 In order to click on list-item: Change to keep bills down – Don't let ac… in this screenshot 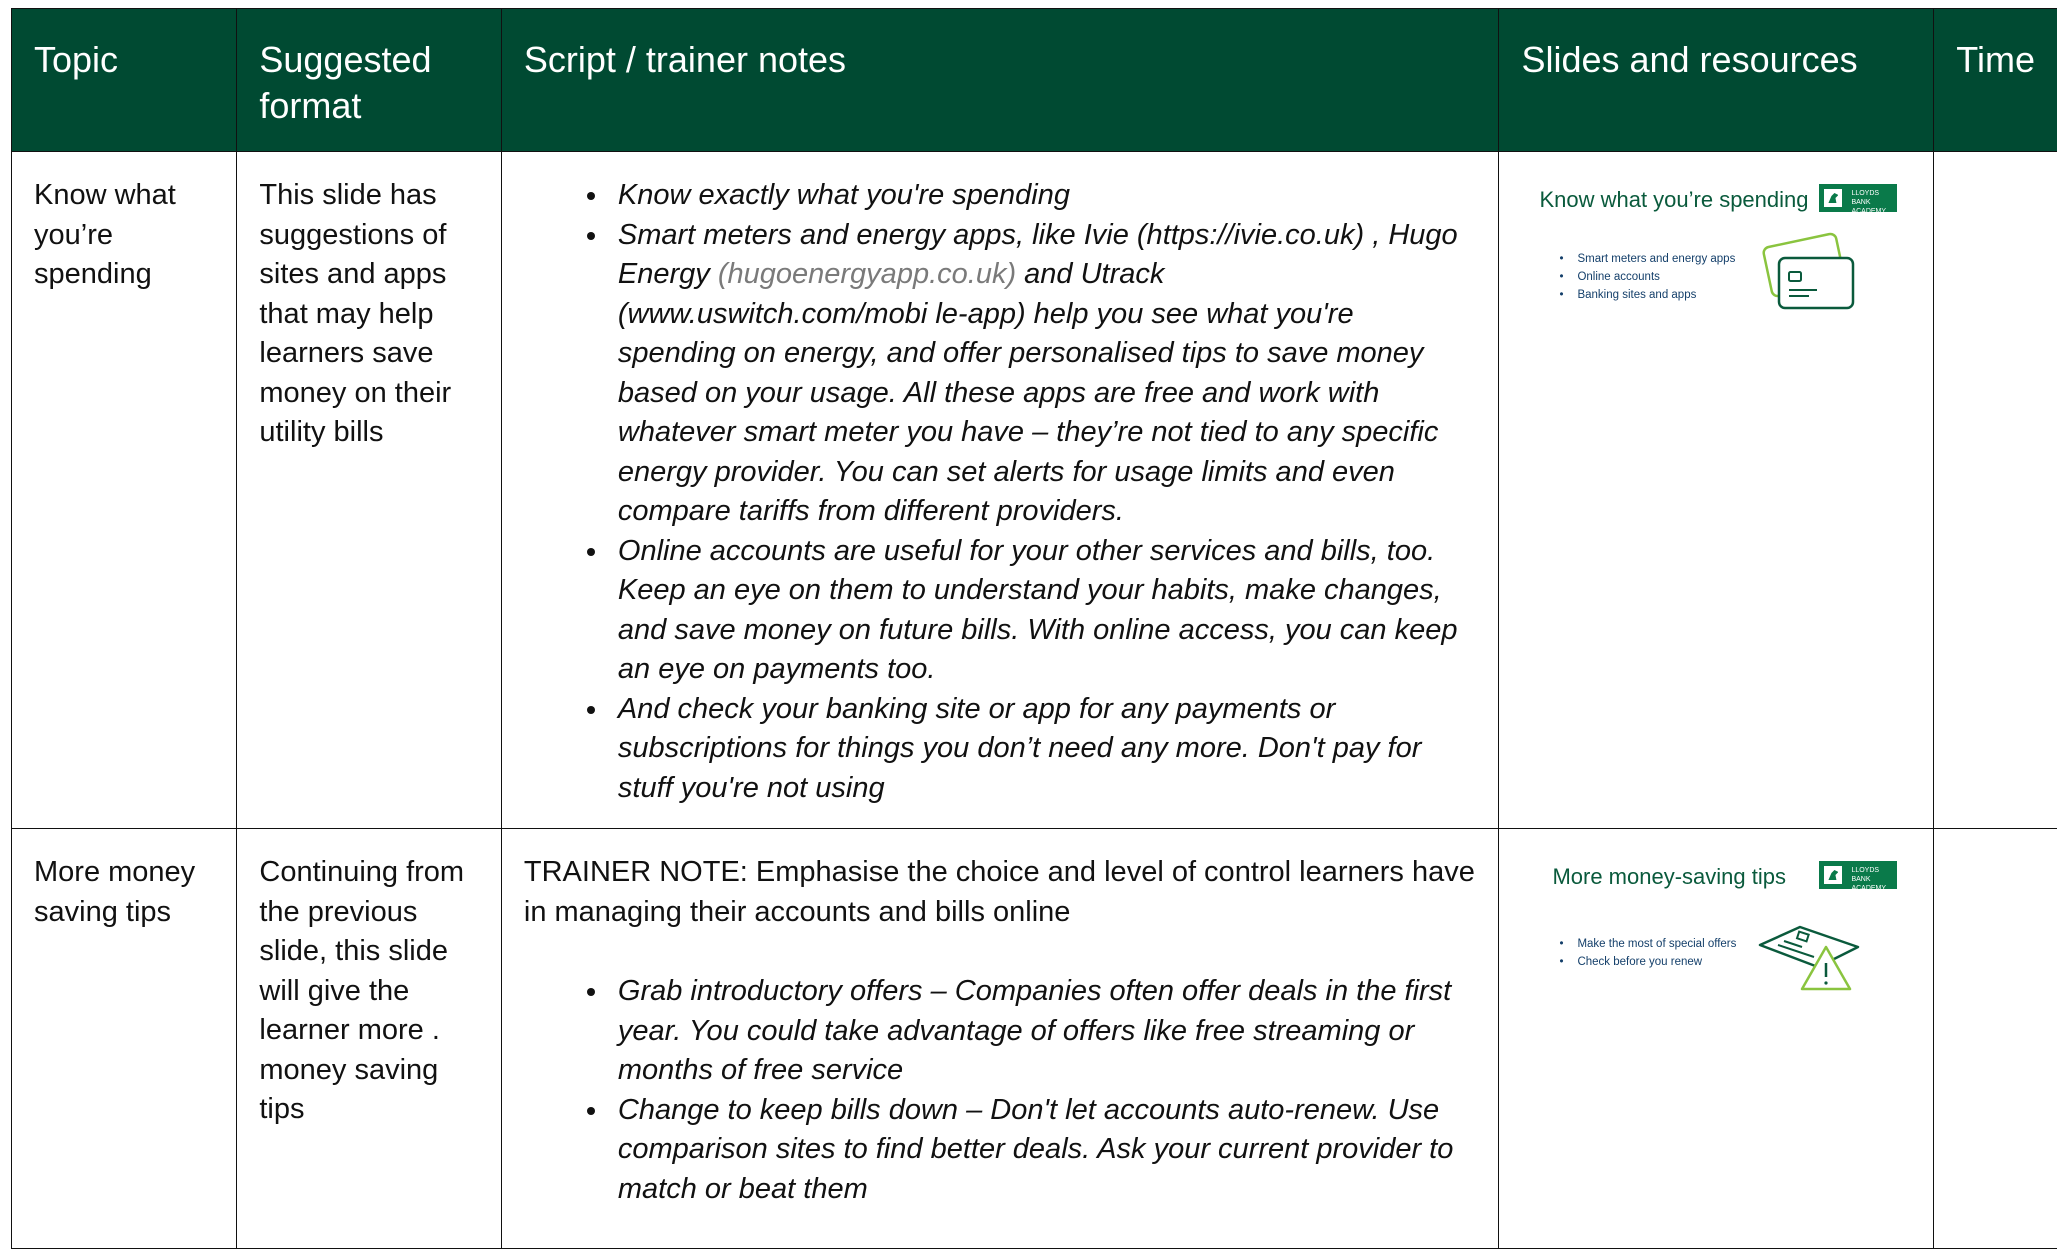, I will do `click(1043, 1150)`.